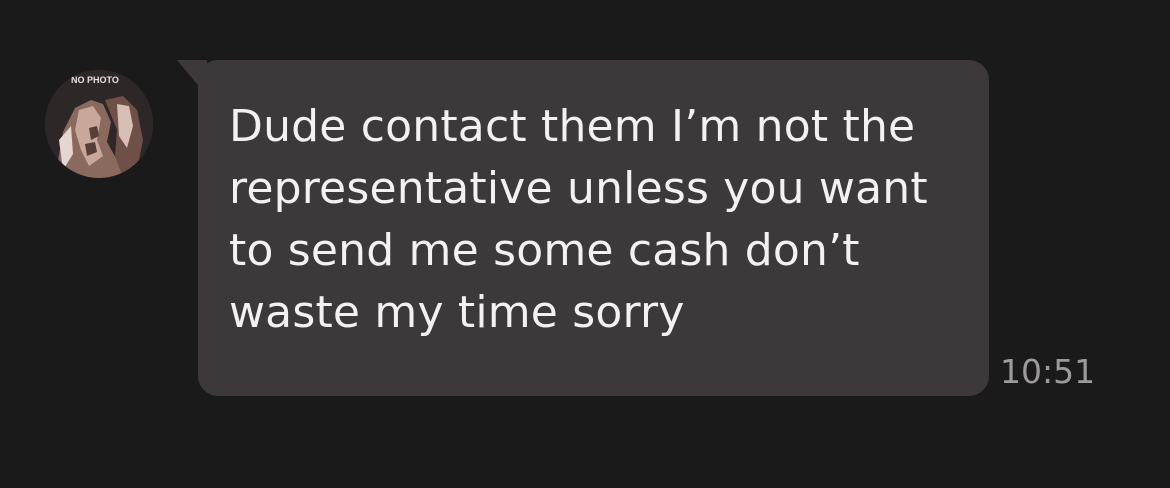  What do you see at coordinates (95, 80) in the screenshot?
I see `avatar-placeholder-label: NO PHOTO` at bounding box center [95, 80].